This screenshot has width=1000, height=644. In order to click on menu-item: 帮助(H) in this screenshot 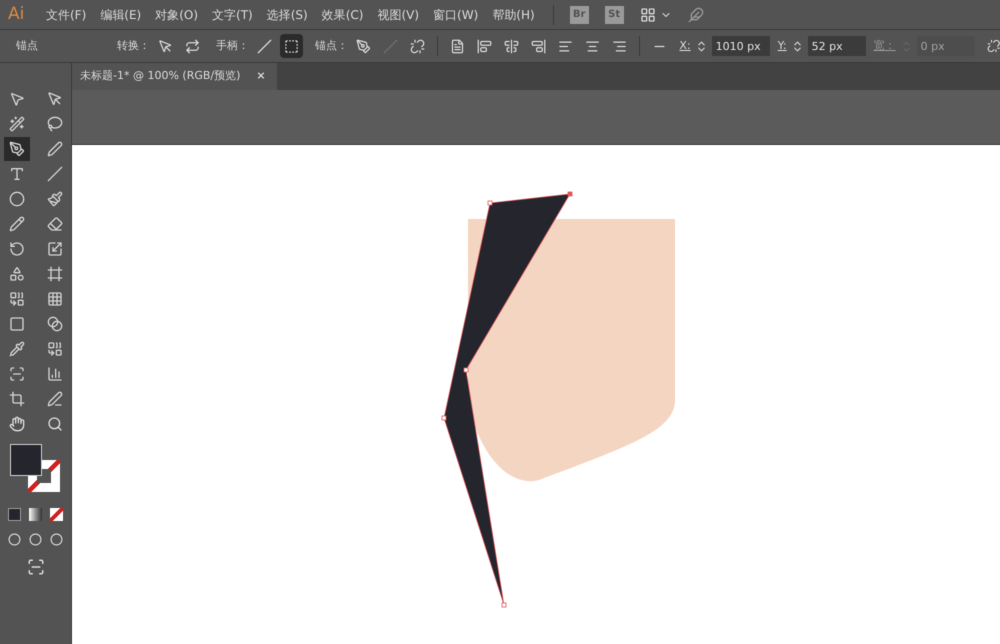, I will do `click(513, 15)`.